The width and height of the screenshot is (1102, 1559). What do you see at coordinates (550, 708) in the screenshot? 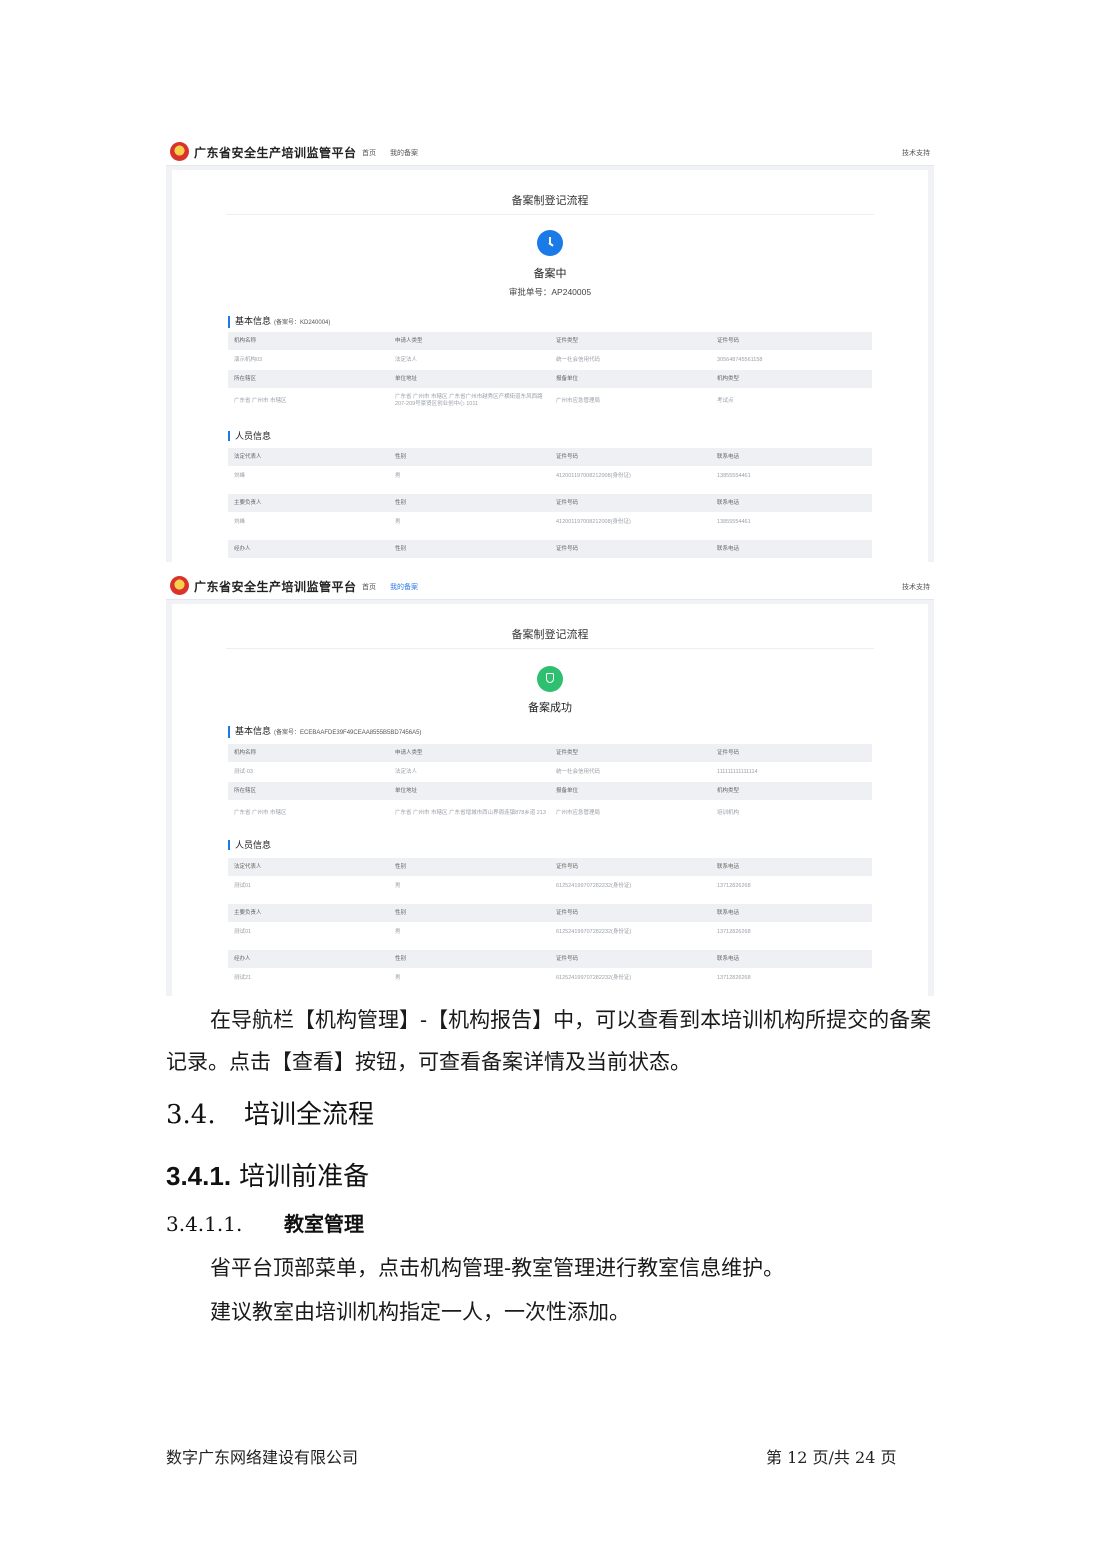
I see `status-text: 备案成功` at bounding box center [550, 708].